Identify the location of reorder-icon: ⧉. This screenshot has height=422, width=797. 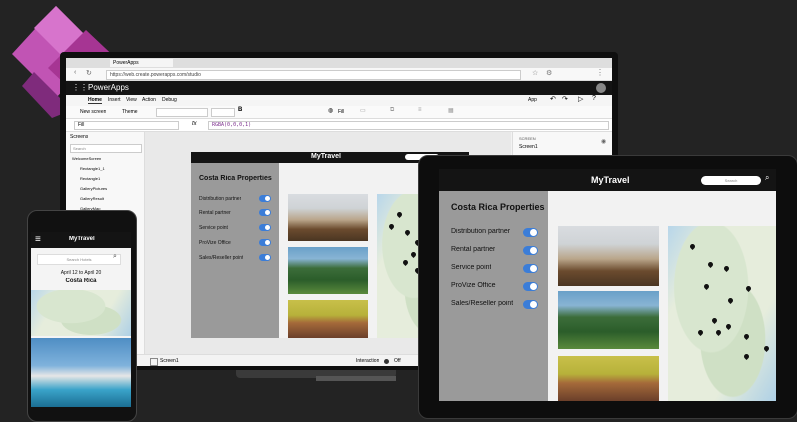
(392, 110).